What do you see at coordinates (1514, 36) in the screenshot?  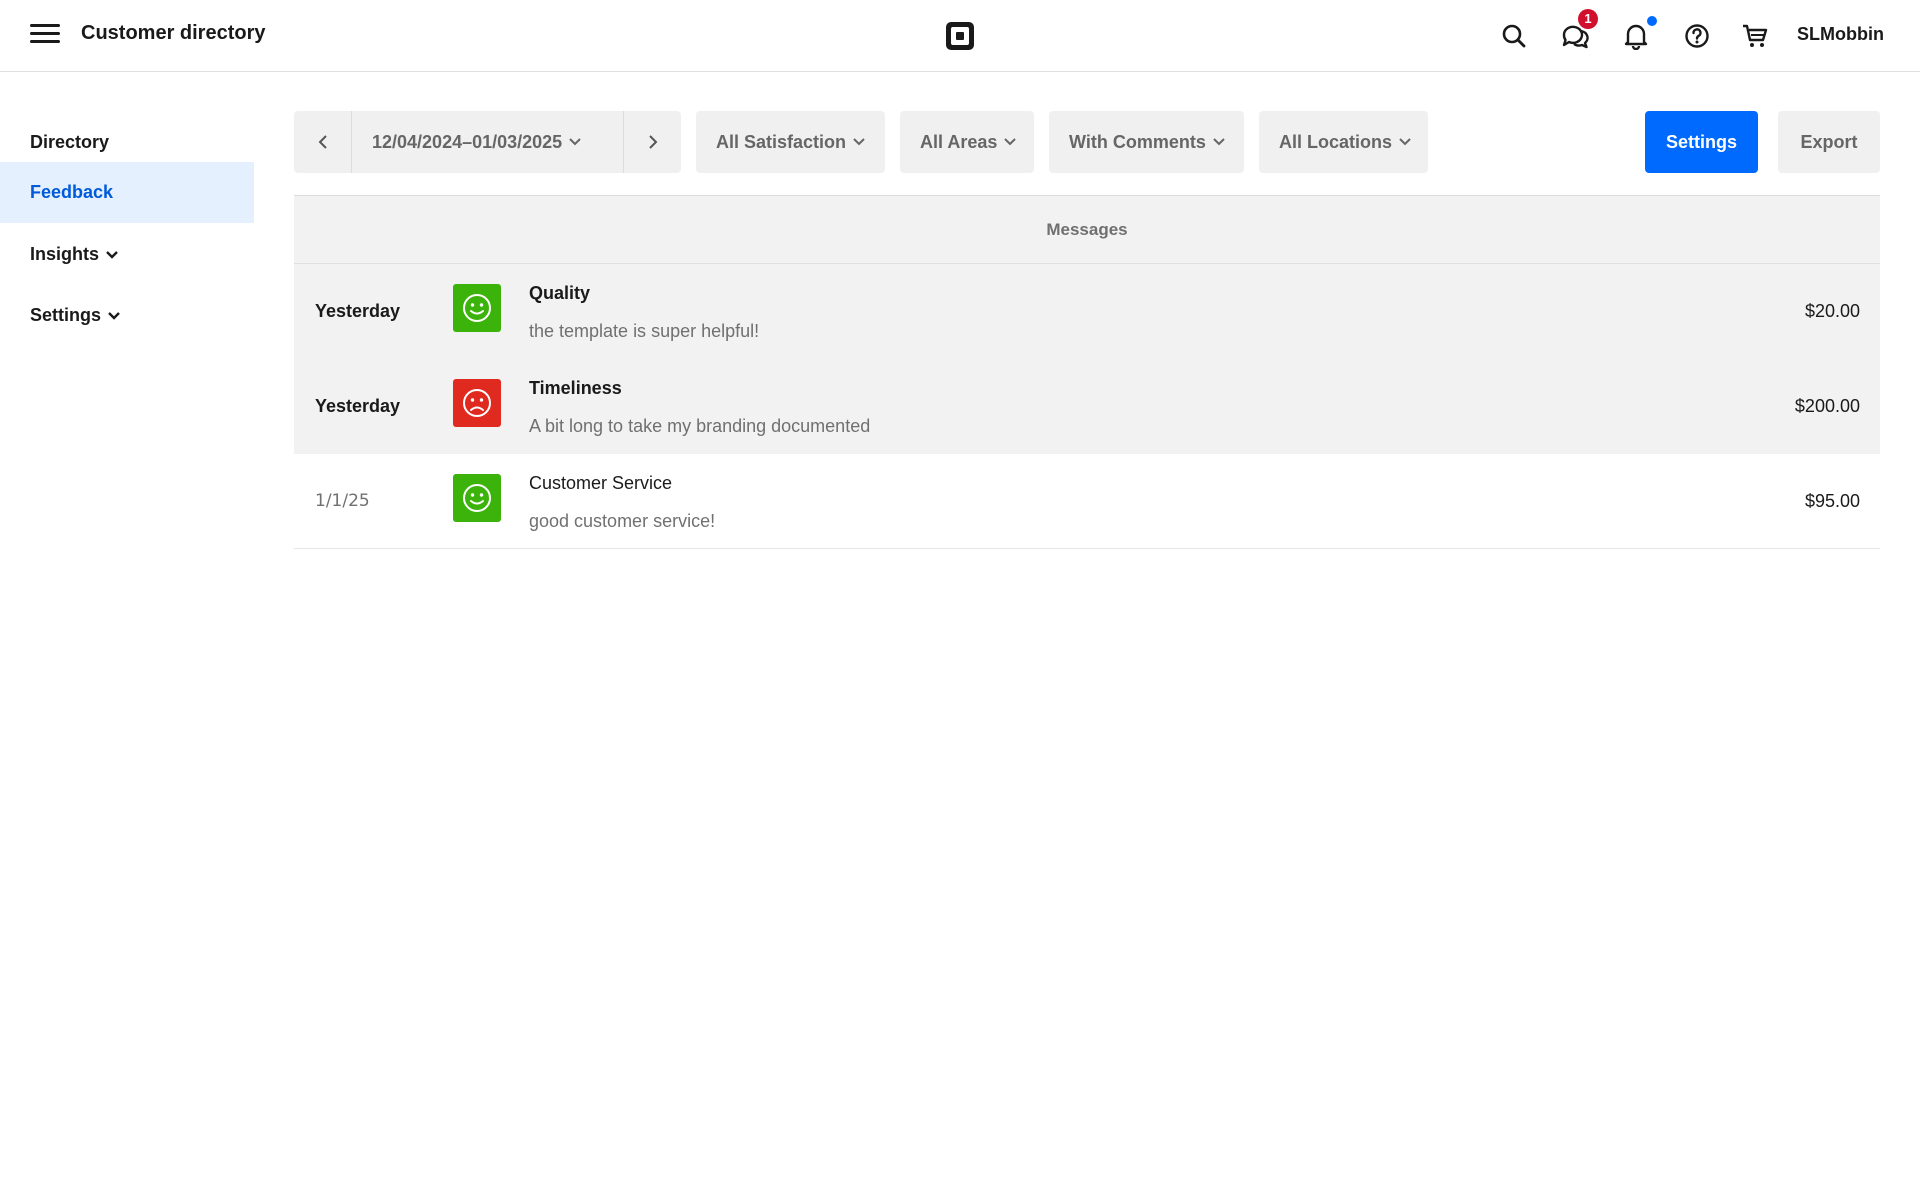 I see `search-icon` at bounding box center [1514, 36].